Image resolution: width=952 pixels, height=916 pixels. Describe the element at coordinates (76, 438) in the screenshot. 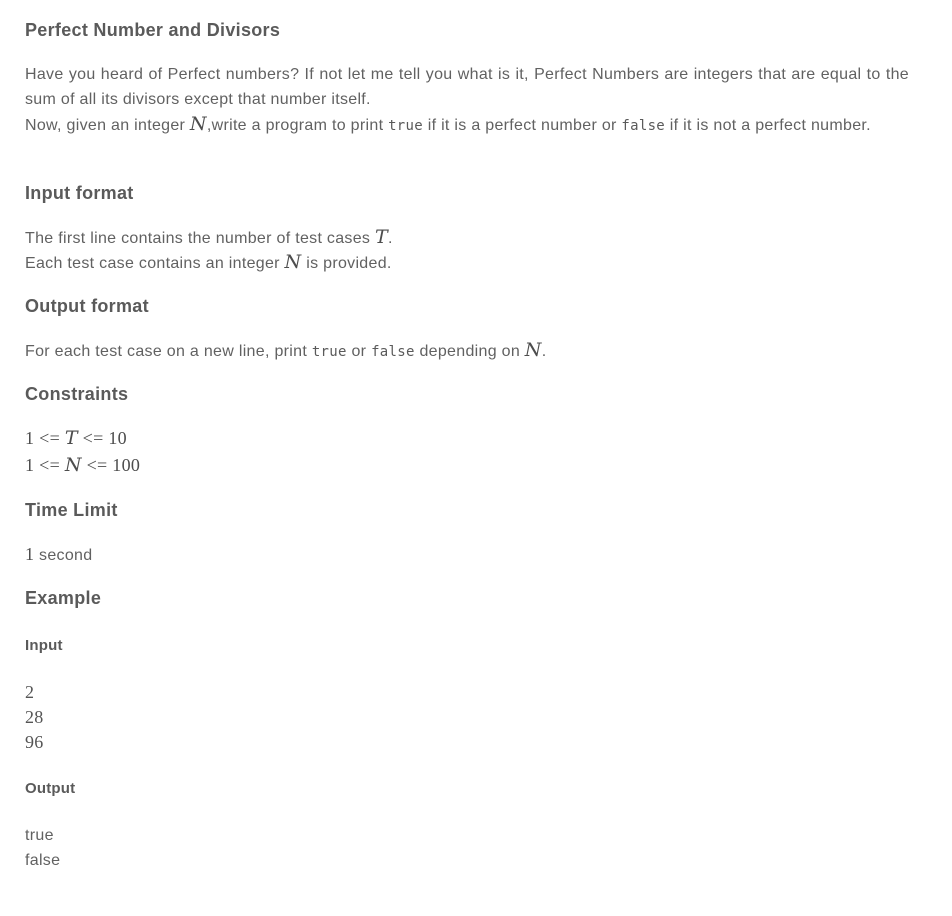

I see `constraint-t: 1 <= T <= 10` at that location.